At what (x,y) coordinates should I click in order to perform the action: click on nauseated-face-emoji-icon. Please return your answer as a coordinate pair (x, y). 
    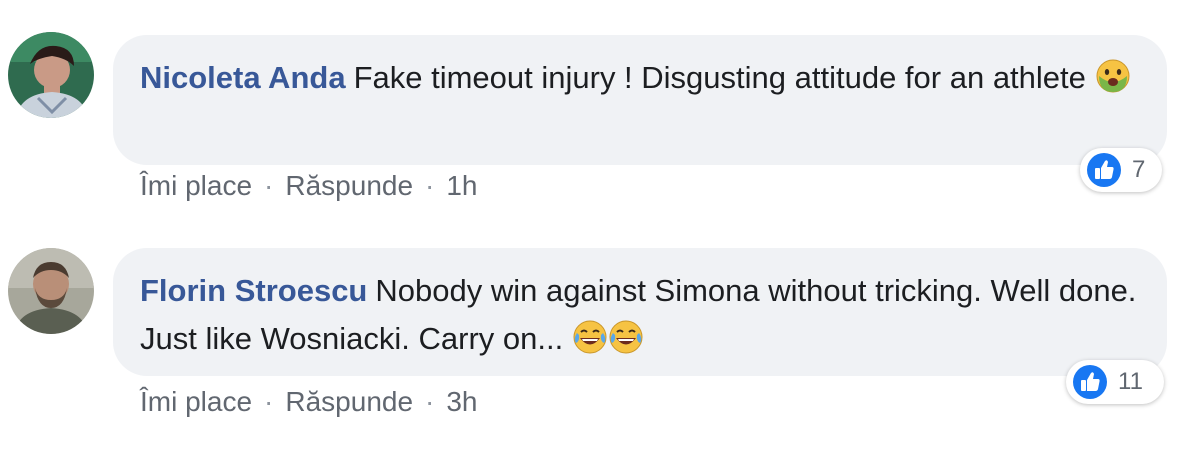
    Looking at the image, I should click on (1113, 76).